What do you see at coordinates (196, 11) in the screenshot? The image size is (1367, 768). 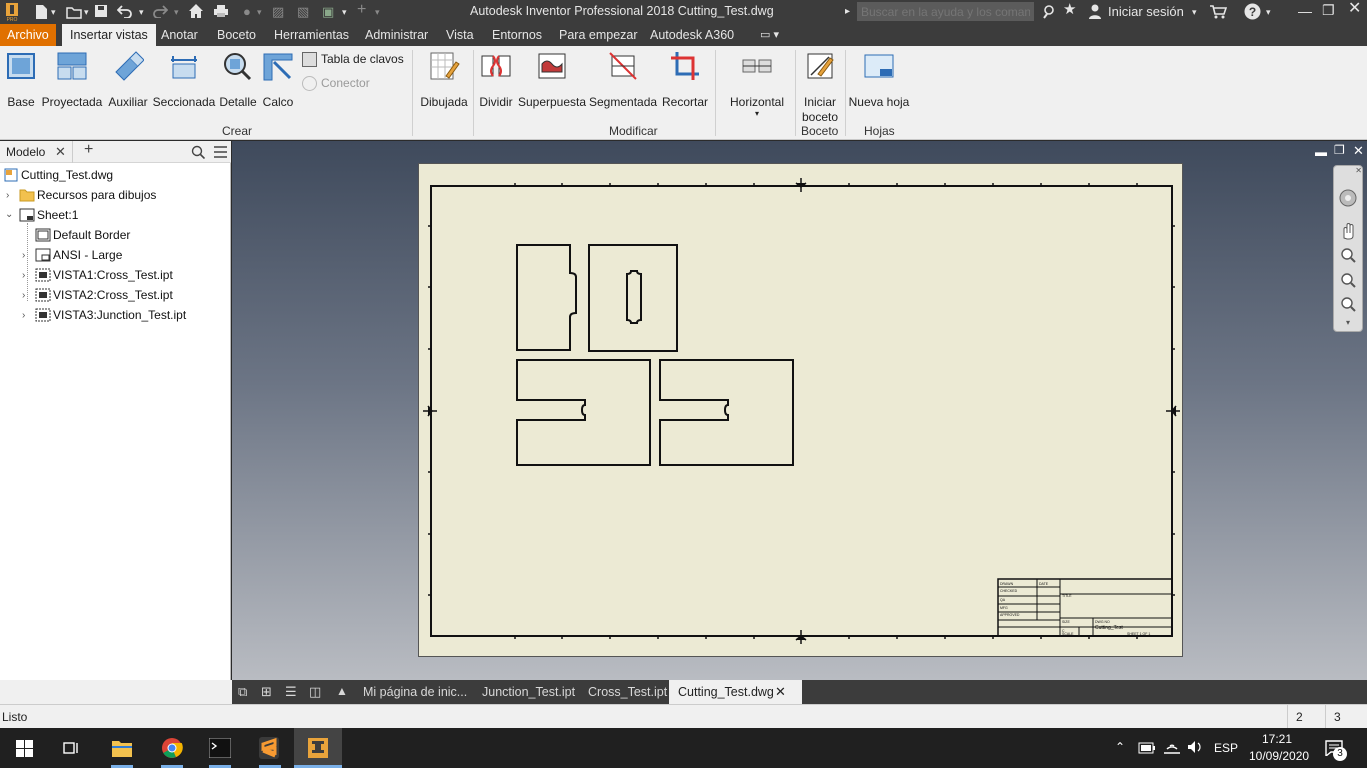 I see `home-icon` at bounding box center [196, 11].